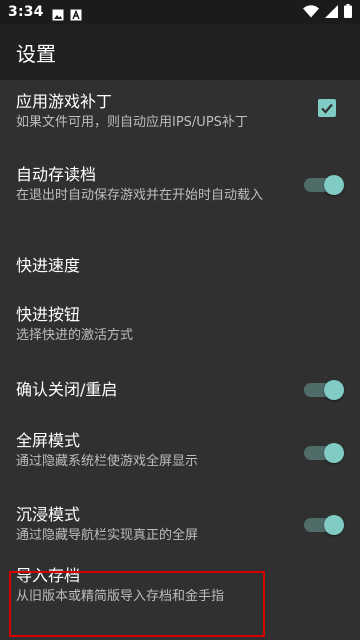 This screenshot has height=640, width=360. What do you see at coordinates (48, 314) in the screenshot?
I see `setting-title: 快进按钮` at bounding box center [48, 314].